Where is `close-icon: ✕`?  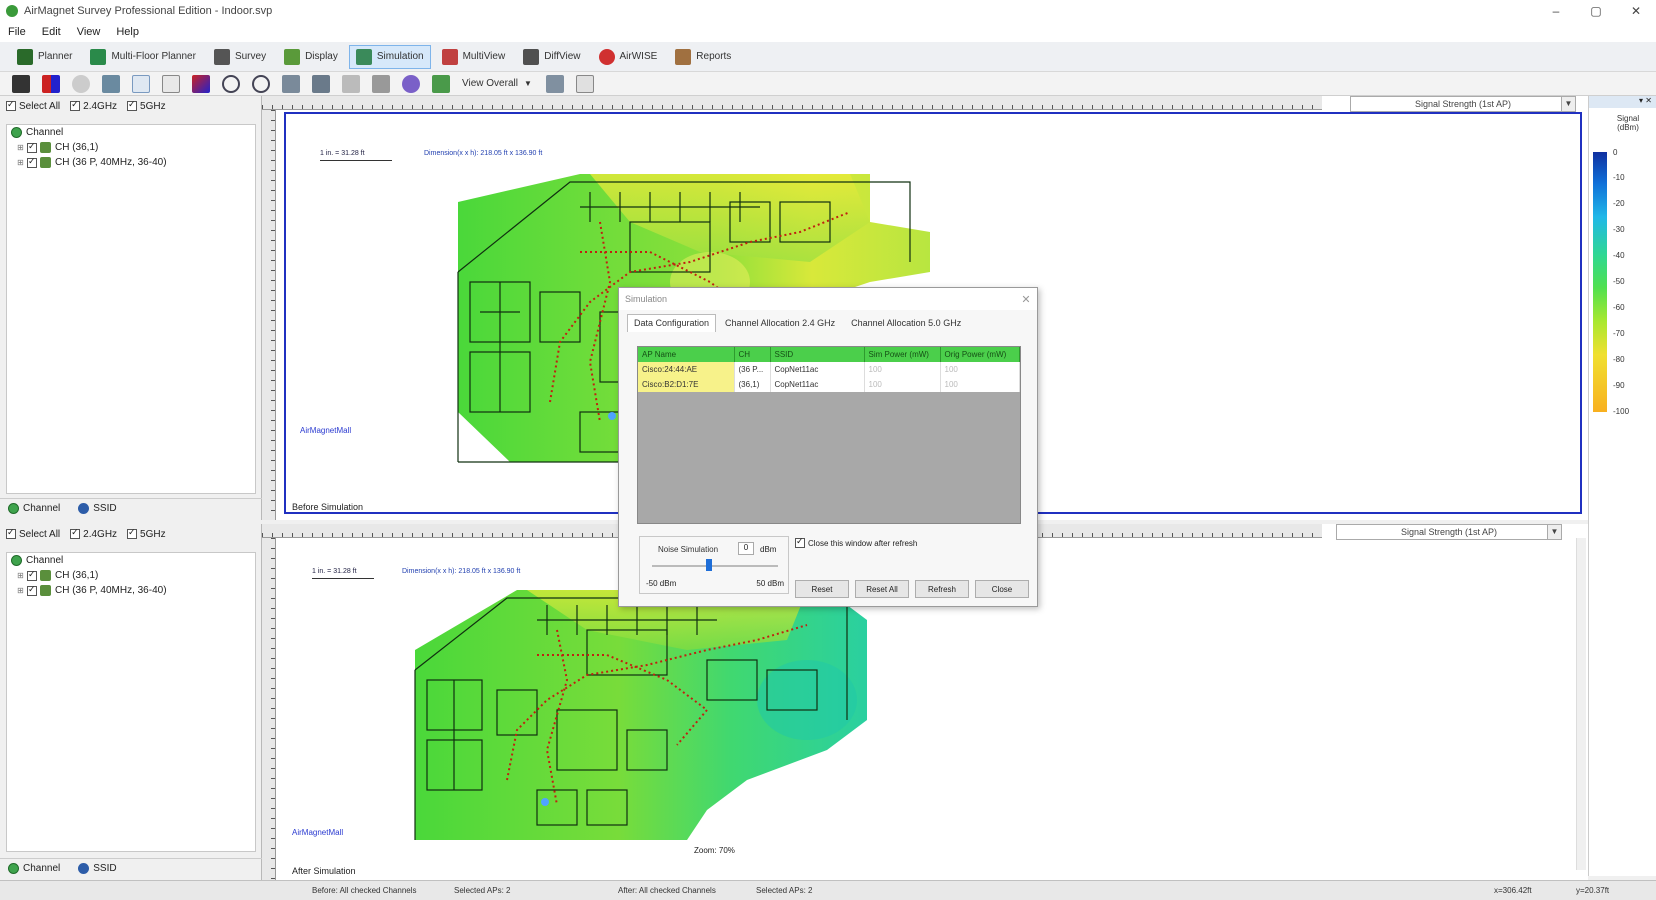
close-icon: ✕ is located at coordinates (1648, 100).